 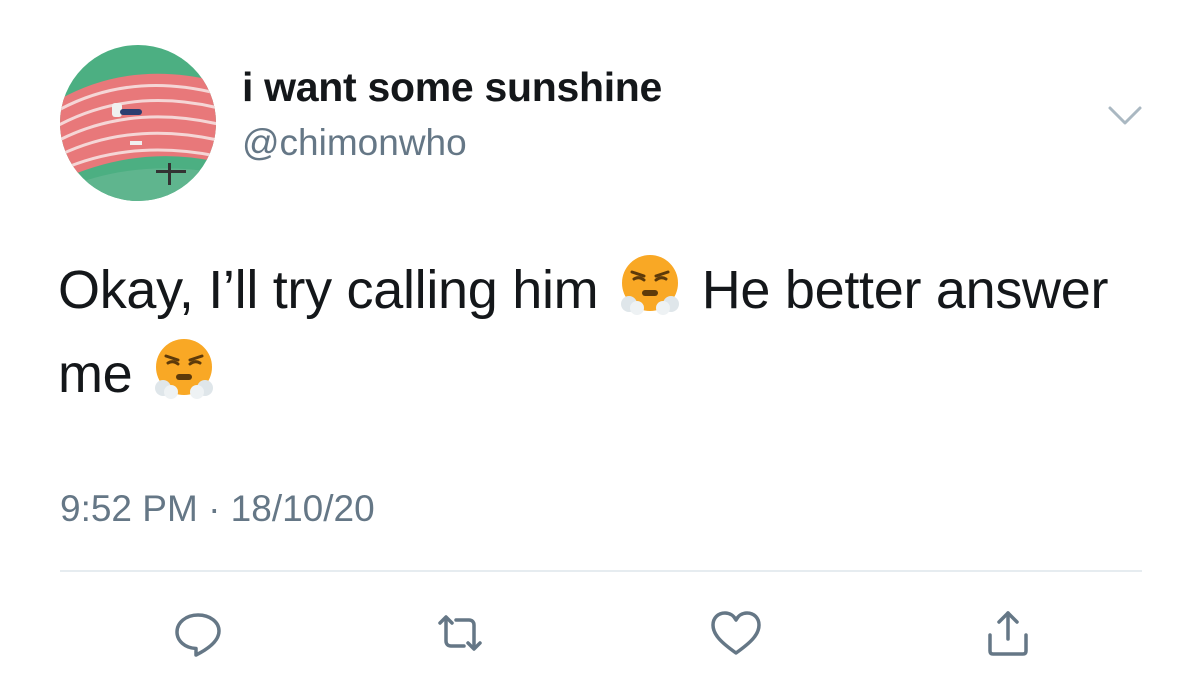 I want to click on retweet-button, so click(x=460, y=633).